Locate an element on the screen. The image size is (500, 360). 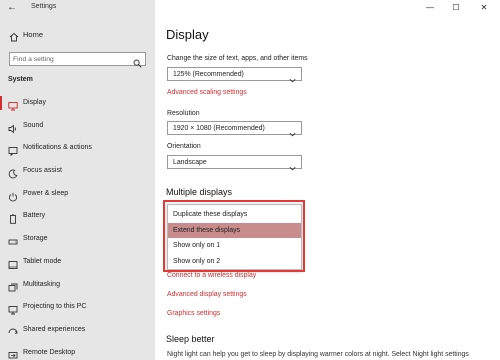
orientation-label: Orientation is located at coordinates (184, 146).